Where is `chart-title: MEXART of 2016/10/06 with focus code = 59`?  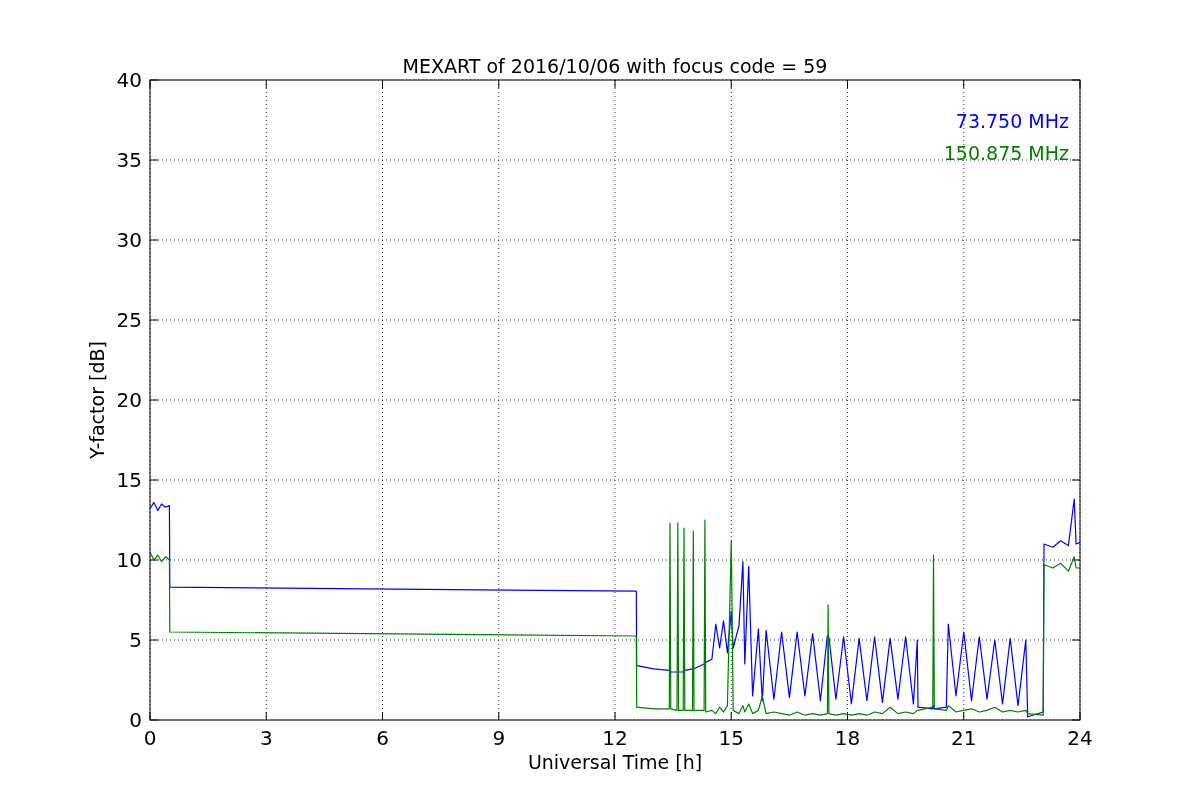 chart-title: MEXART of 2016/10/06 with focus code = 59 is located at coordinates (615, 66).